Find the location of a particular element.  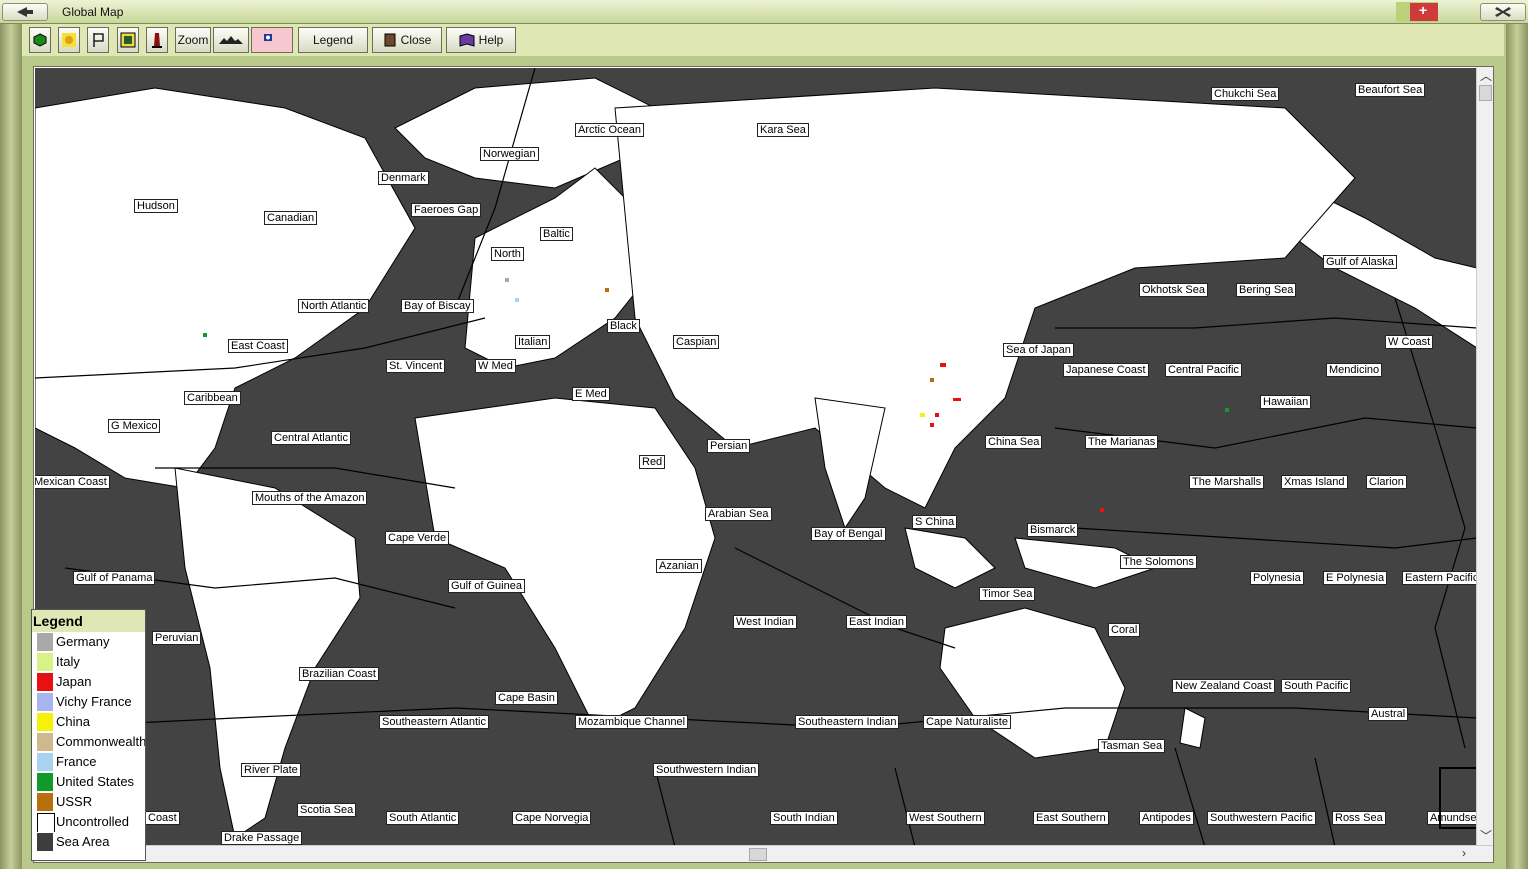

sea-label-central-atlantic: Central Atlantic is located at coordinates (311, 438).